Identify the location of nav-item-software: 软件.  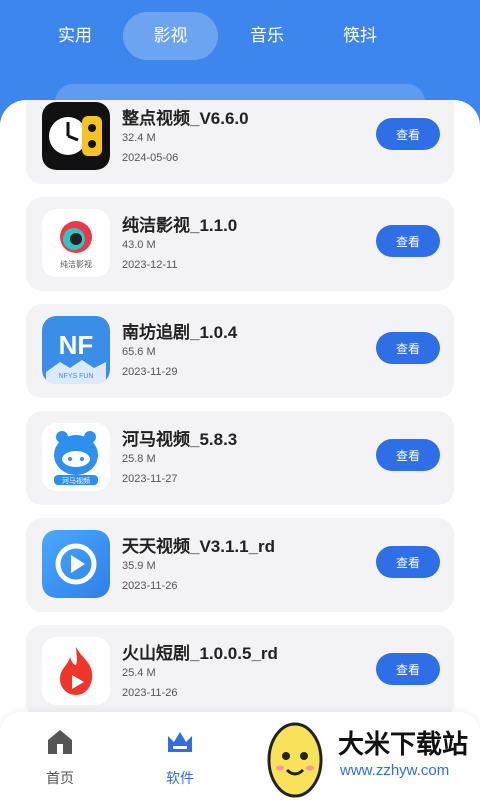
(180, 756).